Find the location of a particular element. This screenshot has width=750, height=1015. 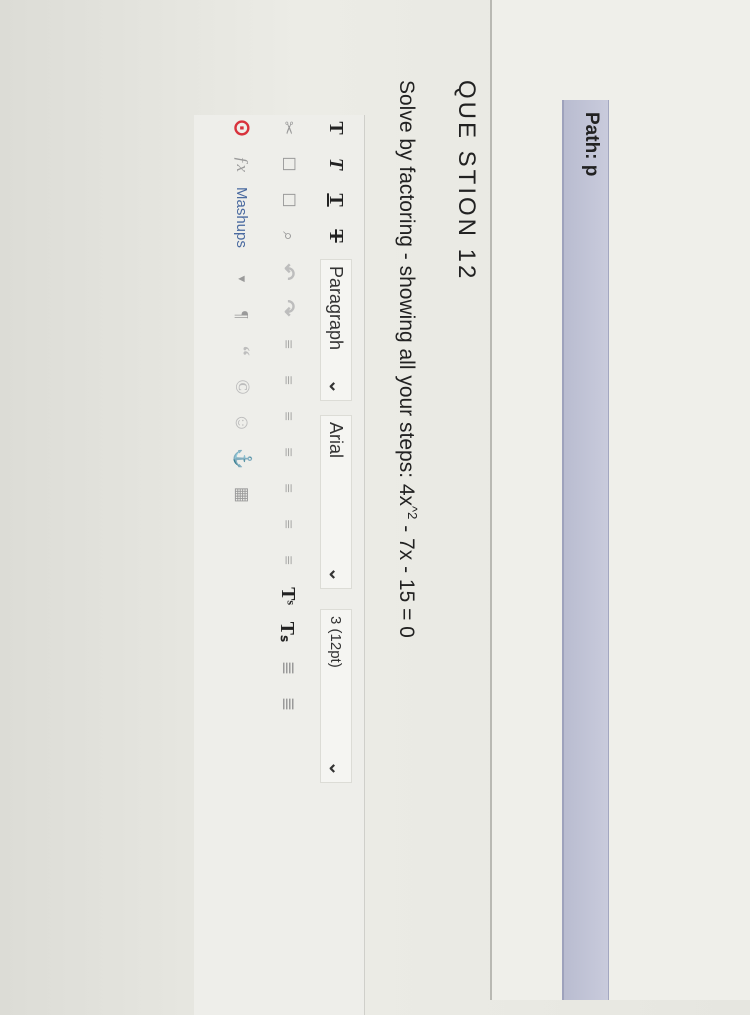

underline-button: T is located at coordinates (336, 200).